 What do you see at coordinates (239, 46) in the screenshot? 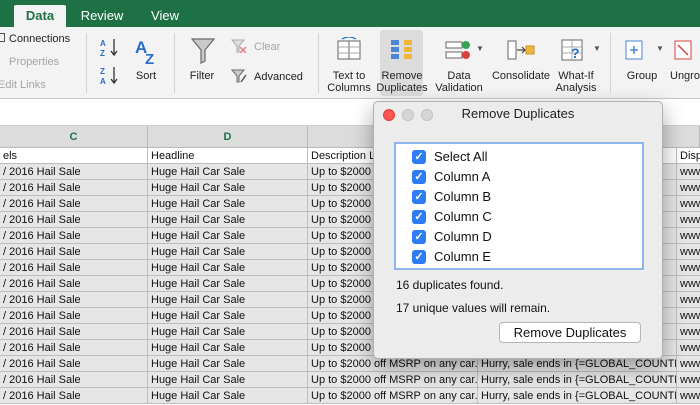
I see `clear-filter-icon` at bounding box center [239, 46].